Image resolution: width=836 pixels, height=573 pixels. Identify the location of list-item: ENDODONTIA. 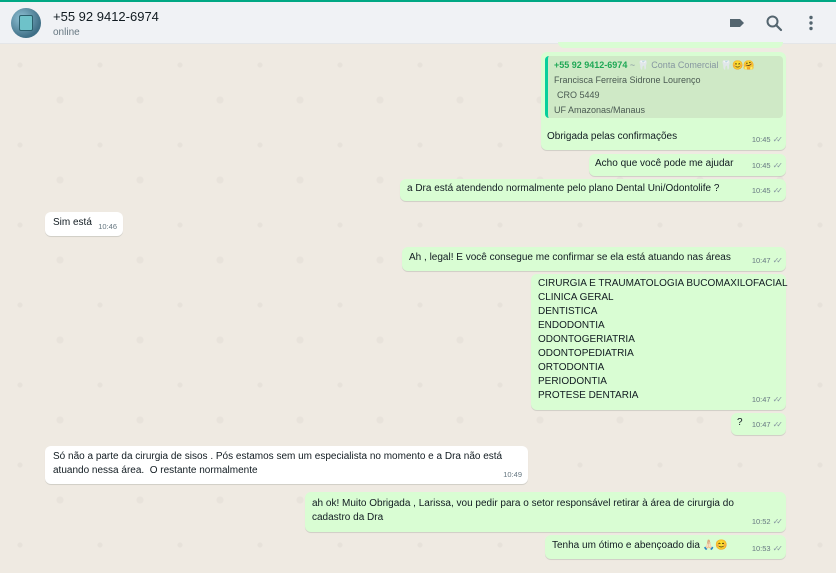
(571, 325).